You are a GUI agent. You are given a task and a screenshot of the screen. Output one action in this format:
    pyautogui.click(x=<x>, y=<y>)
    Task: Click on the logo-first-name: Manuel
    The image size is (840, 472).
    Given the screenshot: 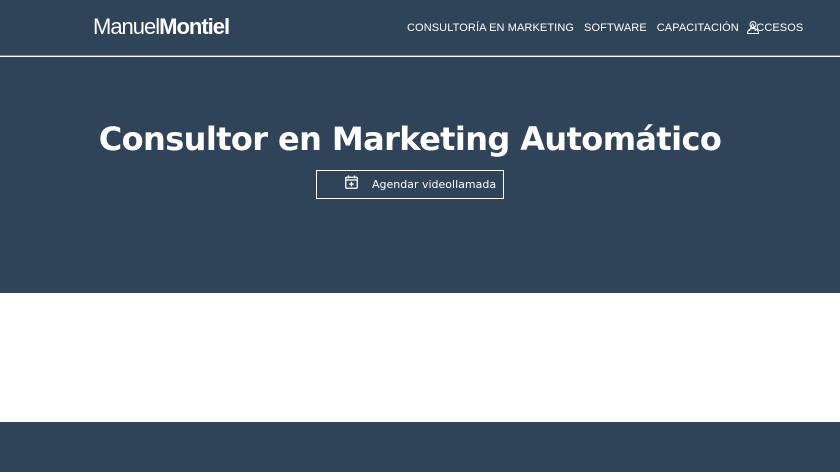 What is the action you would take?
    pyautogui.click(x=126, y=26)
    